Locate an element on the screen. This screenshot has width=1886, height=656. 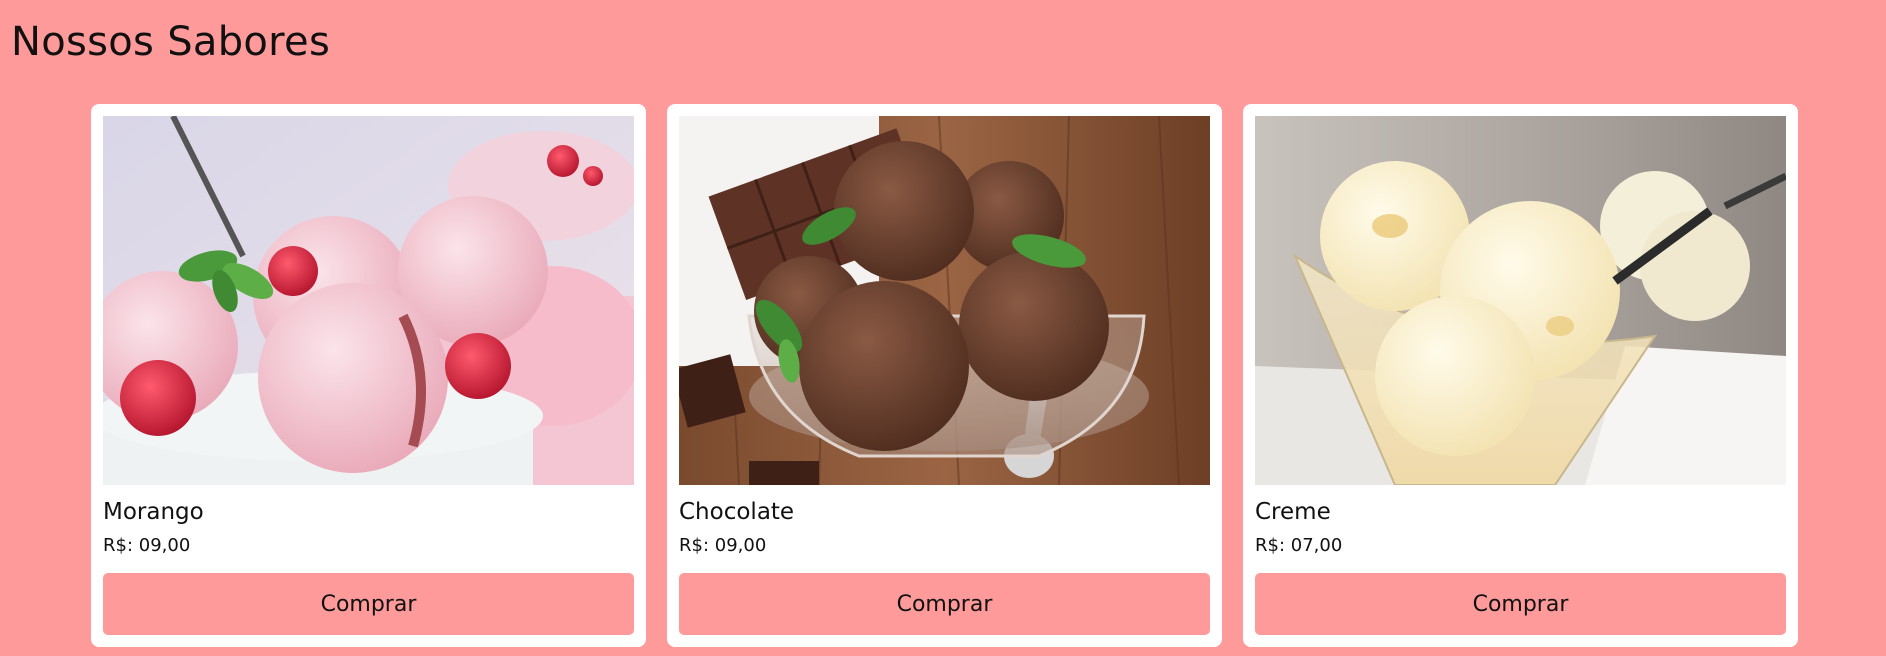
buy-button-creme: Comprar is located at coordinates (1520, 604).